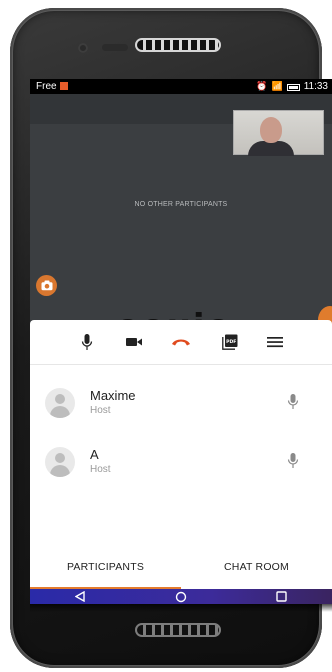  What do you see at coordinates (315, 86) in the screenshot?
I see `clock: 11:33` at bounding box center [315, 86].